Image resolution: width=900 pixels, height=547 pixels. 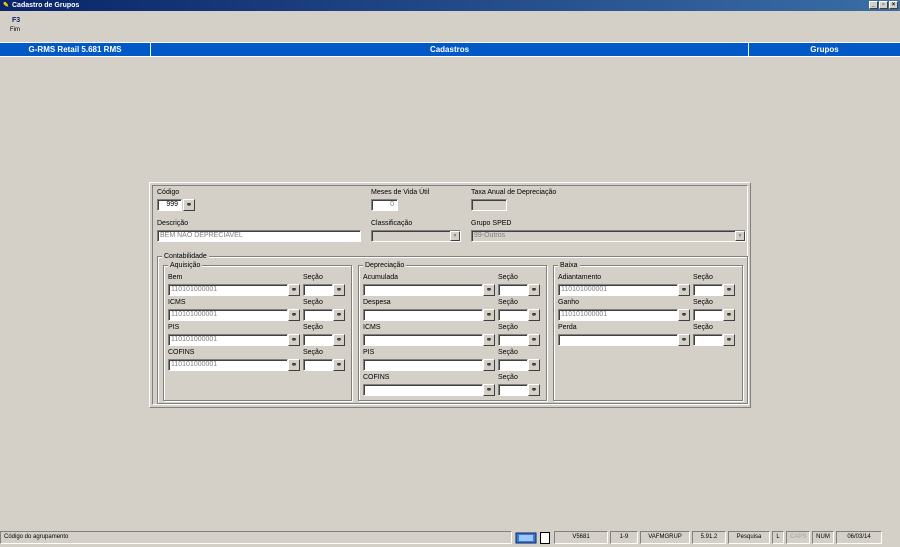 What do you see at coordinates (381, 277) in the screenshot?
I see `account-label: Acumulada` at bounding box center [381, 277].